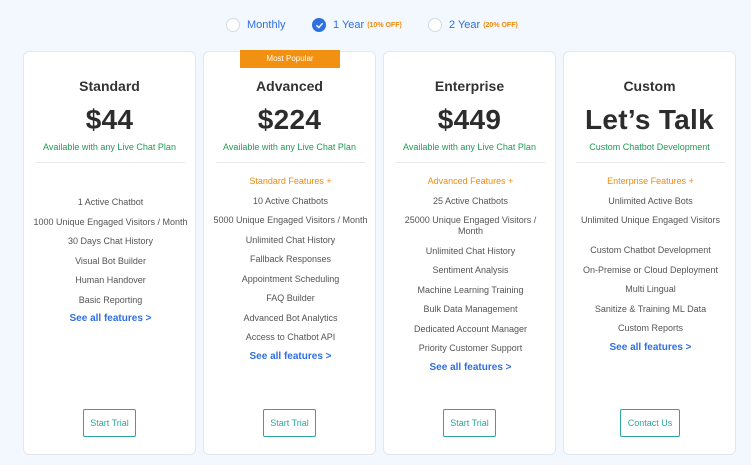 This screenshot has height=465, width=751. What do you see at coordinates (290, 259) in the screenshot?
I see `feature-item: Fallback Responses` at bounding box center [290, 259].